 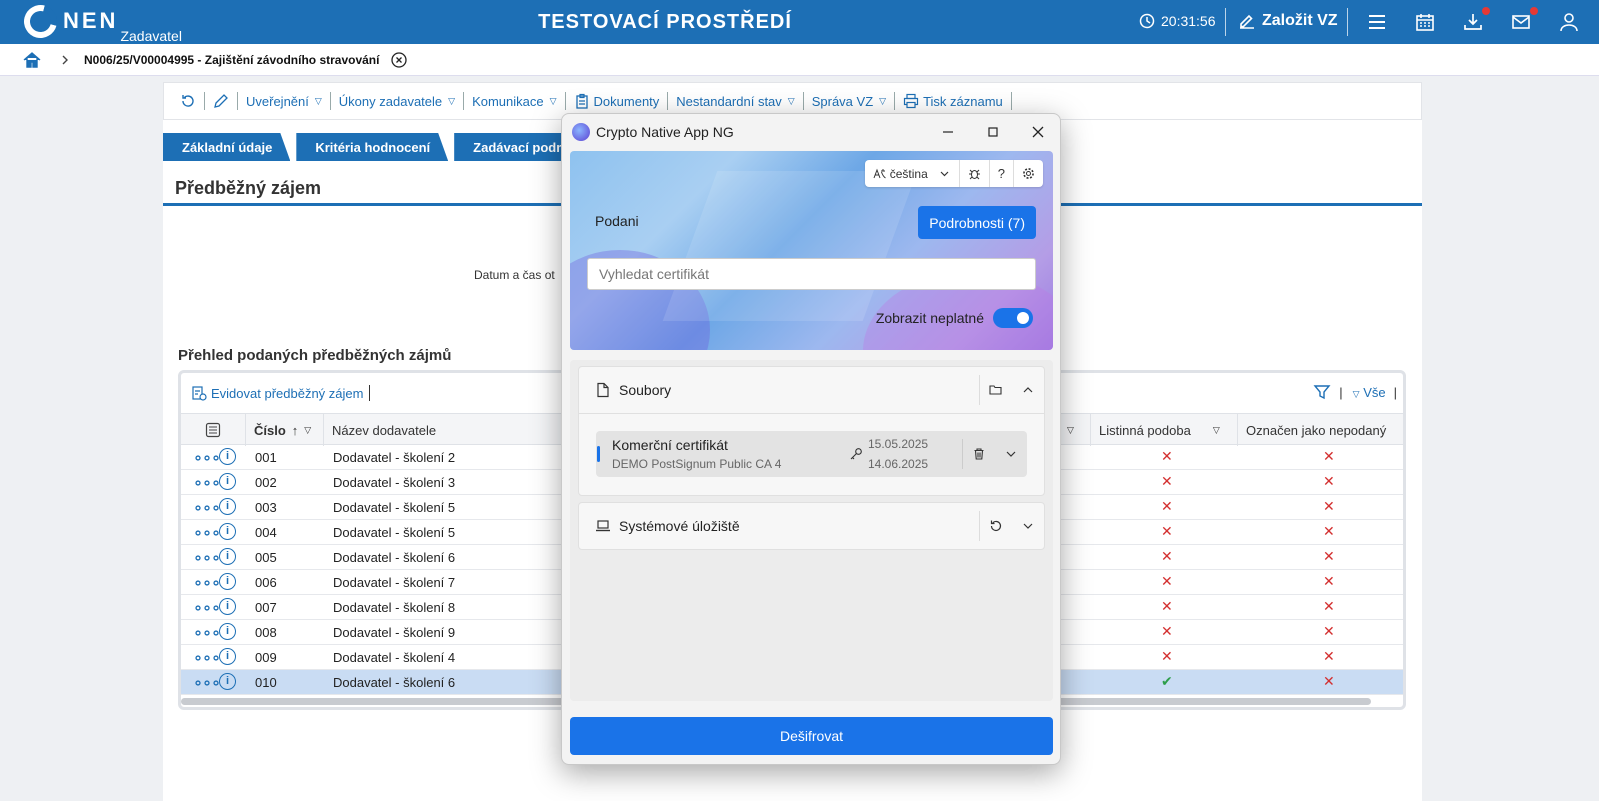 I want to click on file-icon, so click(x=603, y=390).